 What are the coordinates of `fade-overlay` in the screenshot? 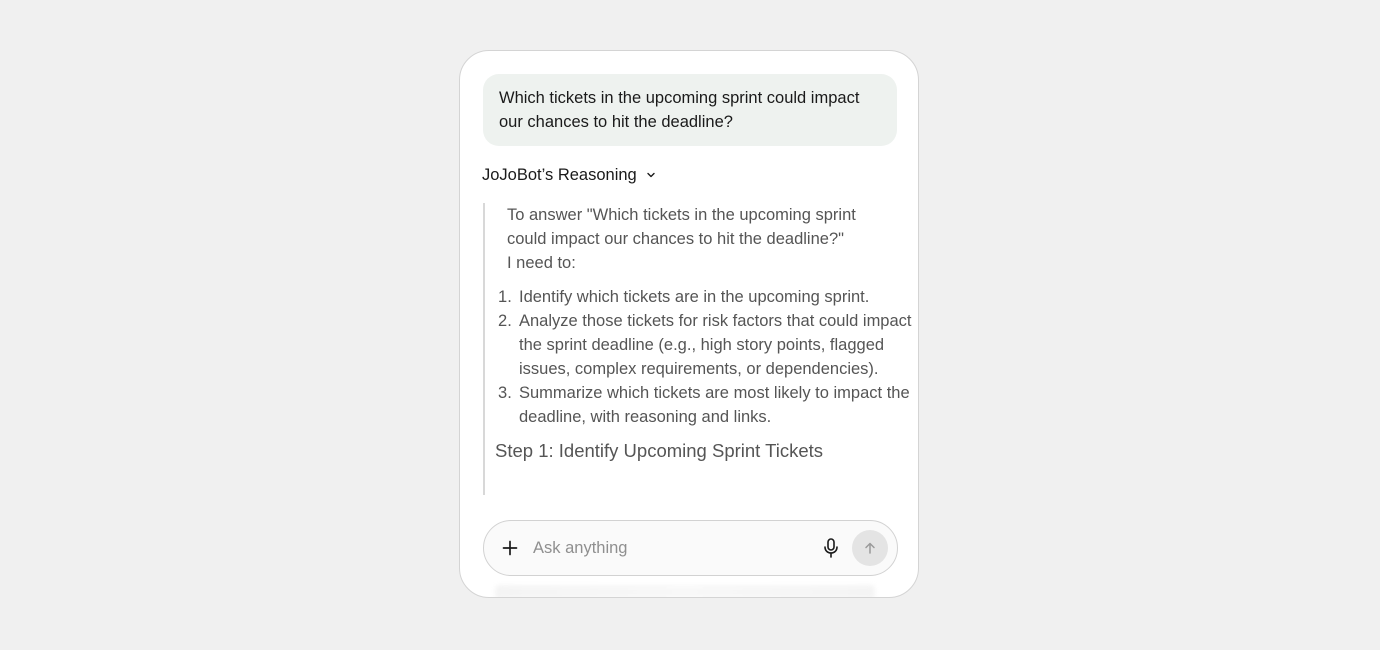 It's located at (685, 591).